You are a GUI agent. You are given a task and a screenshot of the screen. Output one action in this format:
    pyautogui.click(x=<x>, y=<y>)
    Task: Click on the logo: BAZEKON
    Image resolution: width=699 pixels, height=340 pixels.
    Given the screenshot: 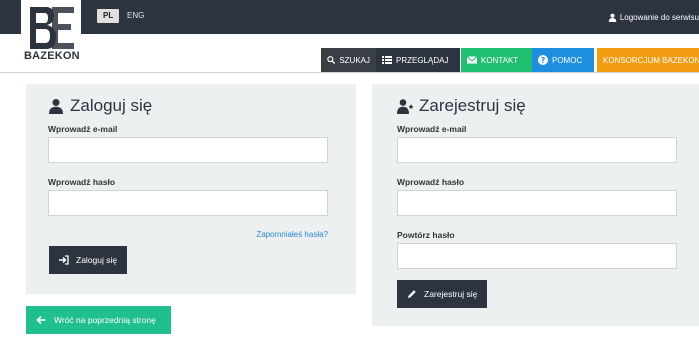 What is the action you would take?
    pyautogui.click(x=51, y=35)
    